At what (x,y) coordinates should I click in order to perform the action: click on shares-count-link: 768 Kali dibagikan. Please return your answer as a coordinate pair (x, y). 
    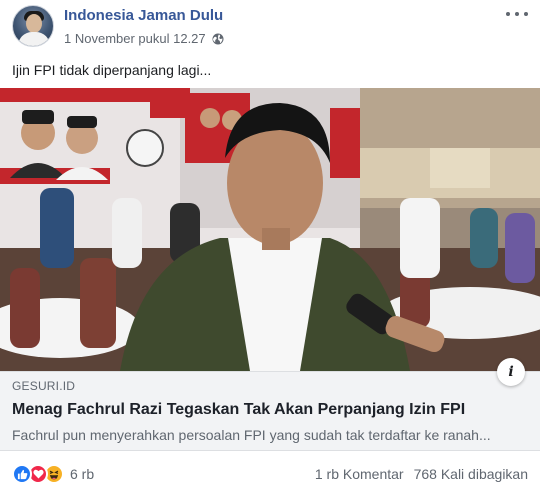
    Looking at the image, I should click on (471, 474).